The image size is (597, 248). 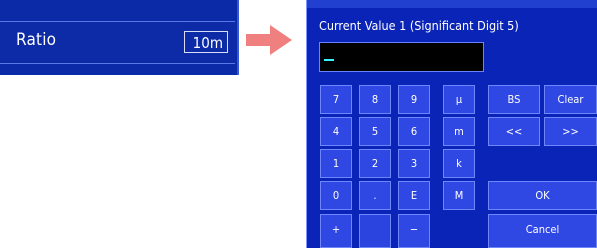 I want to click on key-mega: M, so click(x=459, y=195).